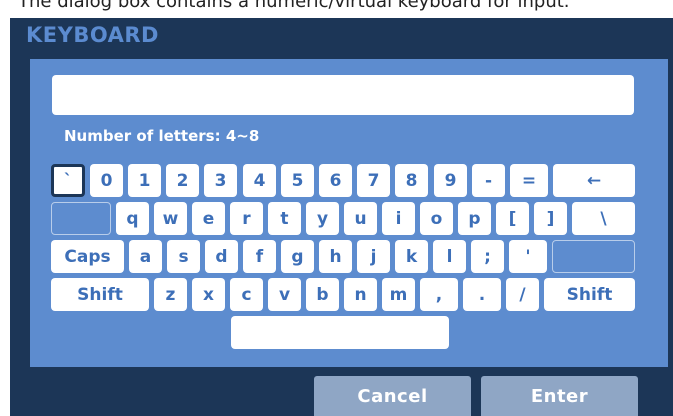 This screenshot has width=673, height=416. I want to click on key-comma: ,, so click(439, 294).